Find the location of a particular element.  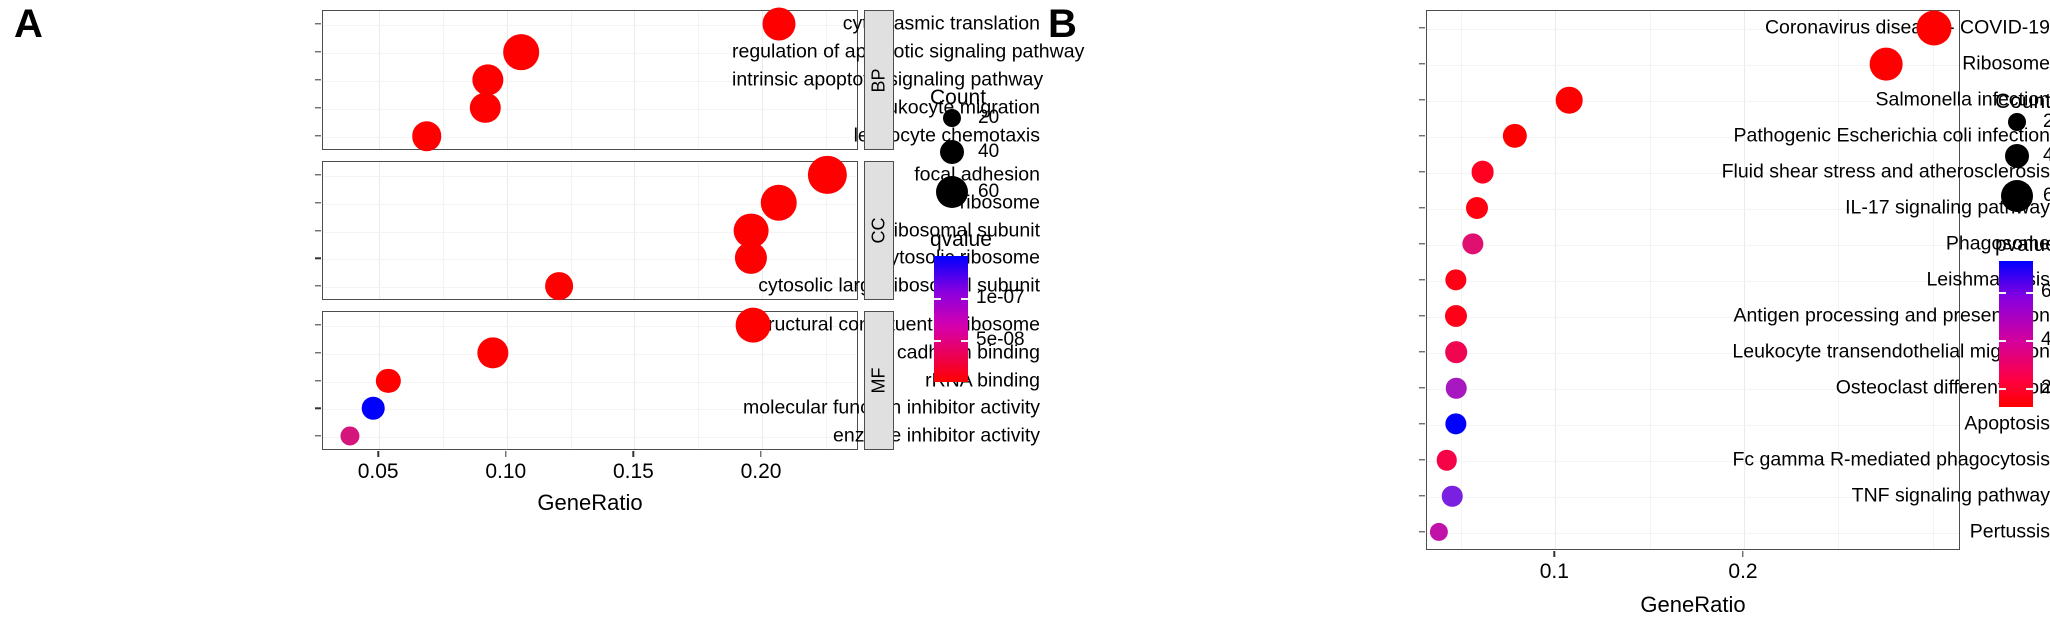

qvalue-colorbar is located at coordinates (951, 319).